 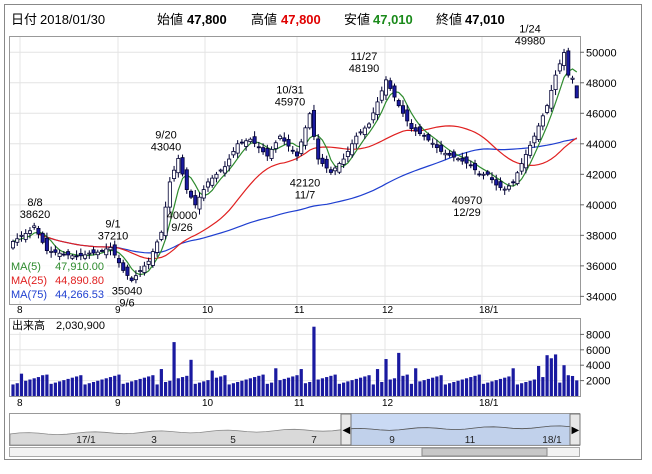 What do you see at coordinates (233, 440) in the screenshot?
I see `navigator-x-tick-label: 5` at bounding box center [233, 440].